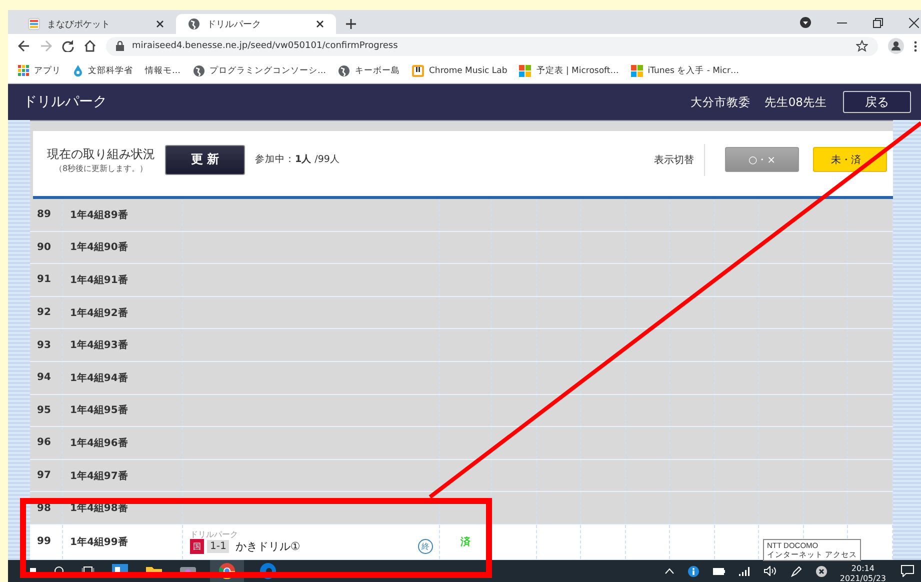 The height and width of the screenshot is (582, 921). What do you see at coordinates (256, 24) in the screenshot?
I see `browser-tab: ドリルパーク` at bounding box center [256, 24].